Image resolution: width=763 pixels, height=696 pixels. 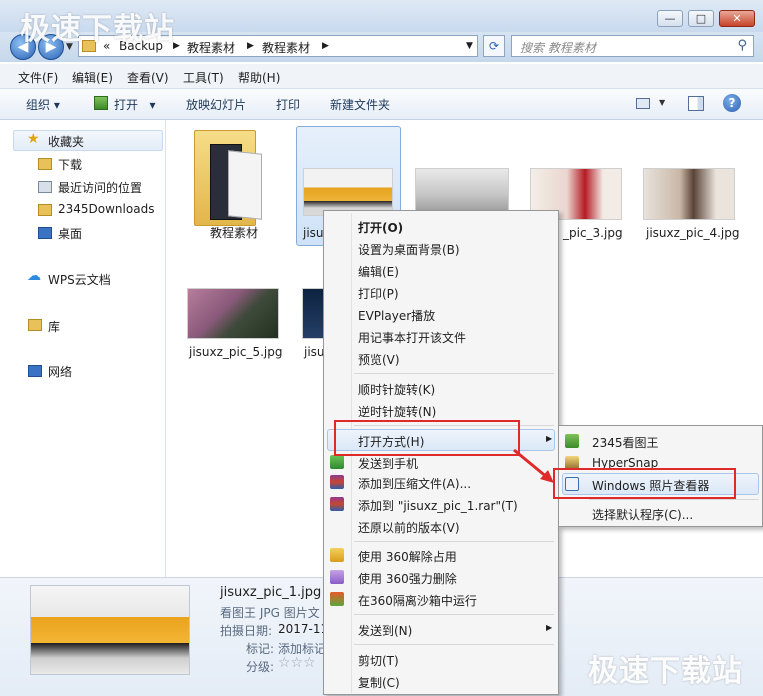 I want to click on file-name: jisuxz_pic_4.jpg, so click(x=693, y=233).